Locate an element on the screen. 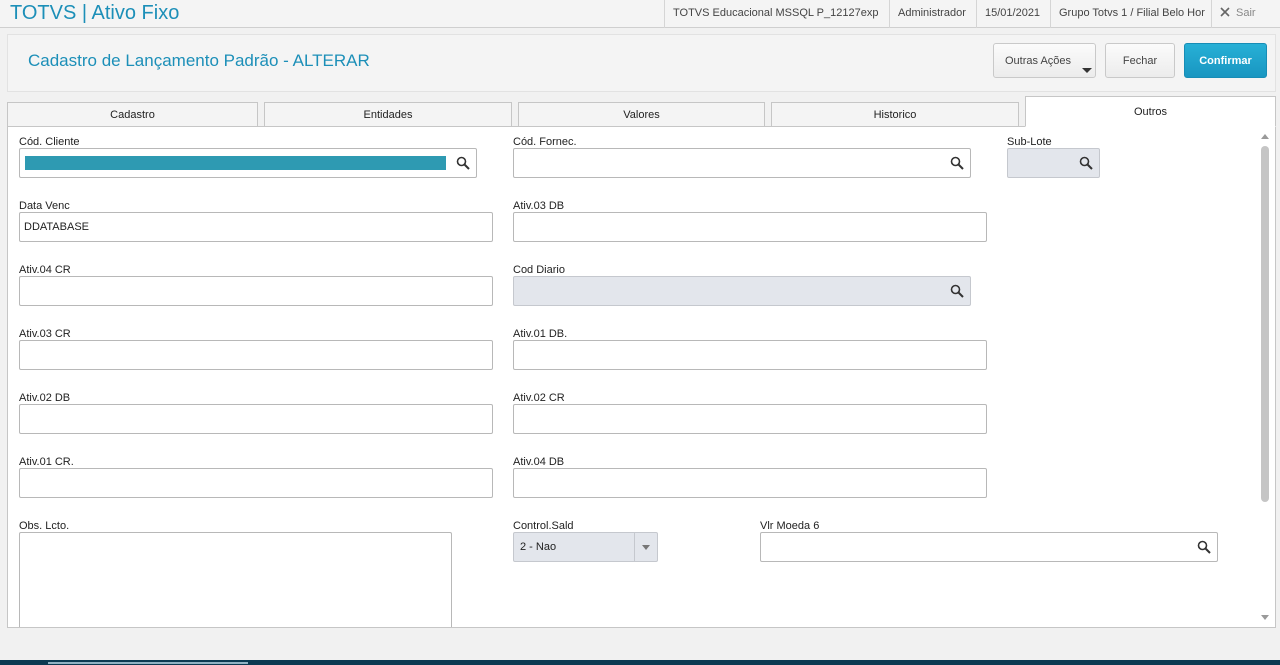  ativ04-db-label: Ativ.04 DB is located at coordinates (539, 462).